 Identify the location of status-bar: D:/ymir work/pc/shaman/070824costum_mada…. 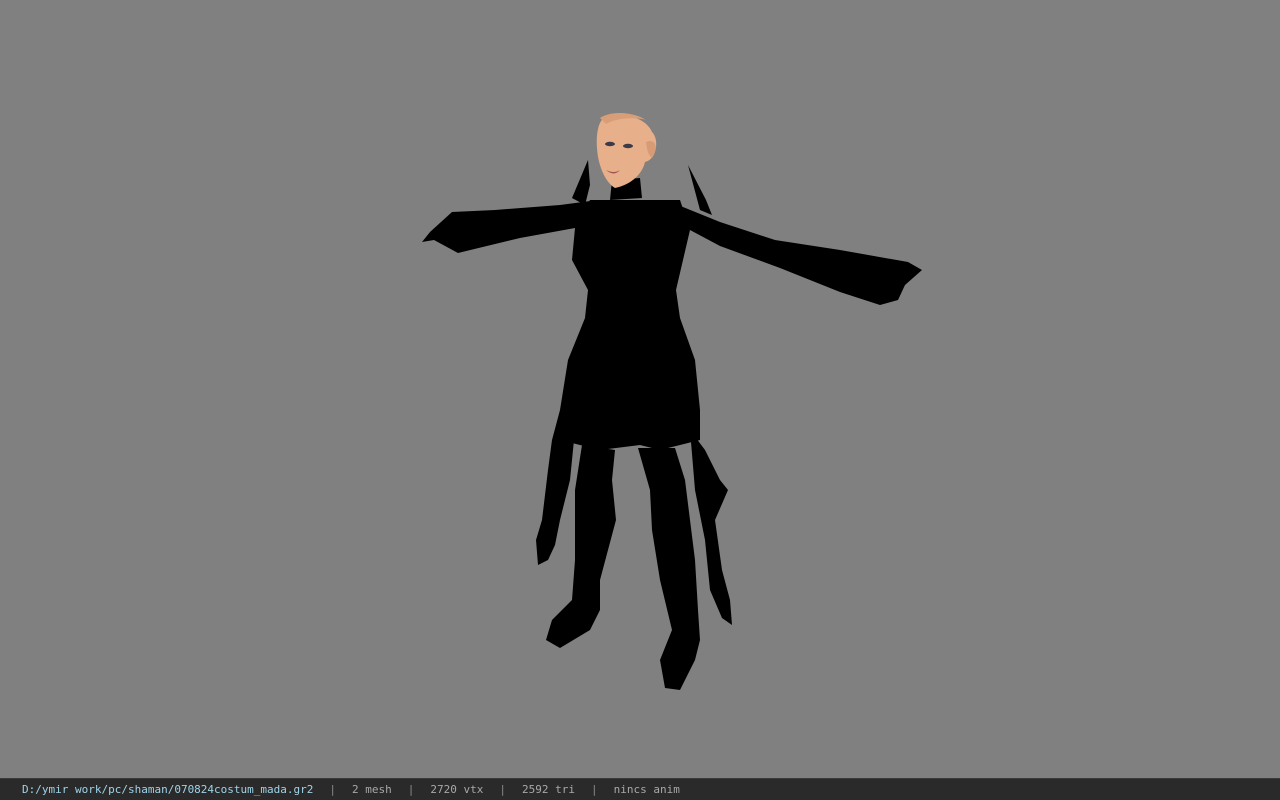
(640, 789).